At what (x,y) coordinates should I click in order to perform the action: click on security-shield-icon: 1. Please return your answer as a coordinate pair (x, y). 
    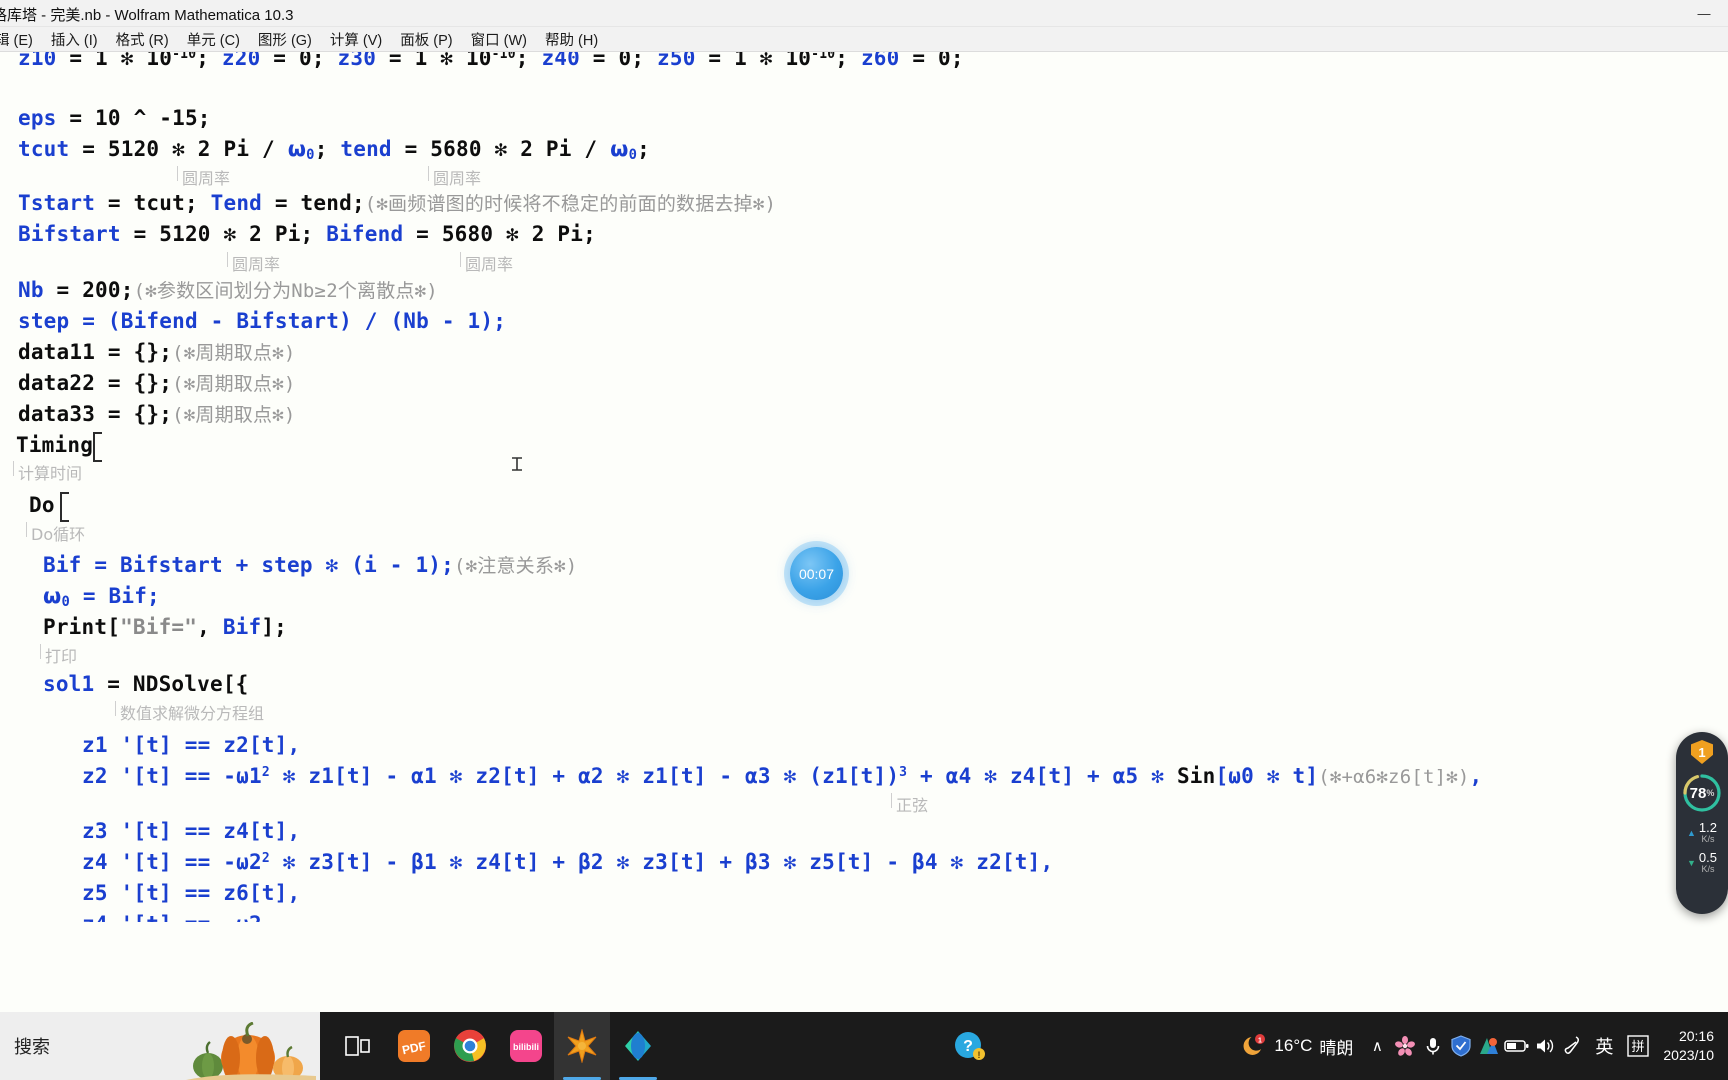
    Looking at the image, I should click on (1702, 752).